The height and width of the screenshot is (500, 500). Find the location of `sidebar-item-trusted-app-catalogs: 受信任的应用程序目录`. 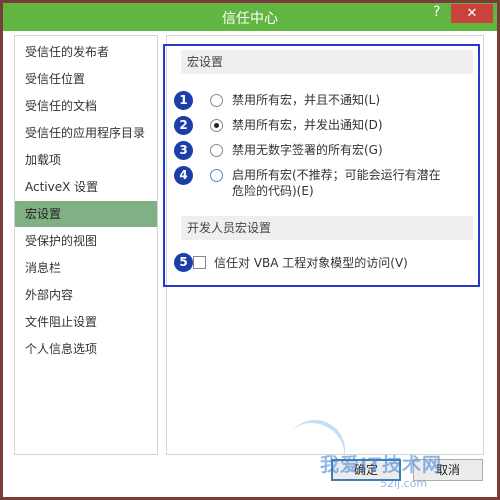

sidebar-item-trusted-app-catalogs: 受信任的应用程序目录 is located at coordinates (86, 133).